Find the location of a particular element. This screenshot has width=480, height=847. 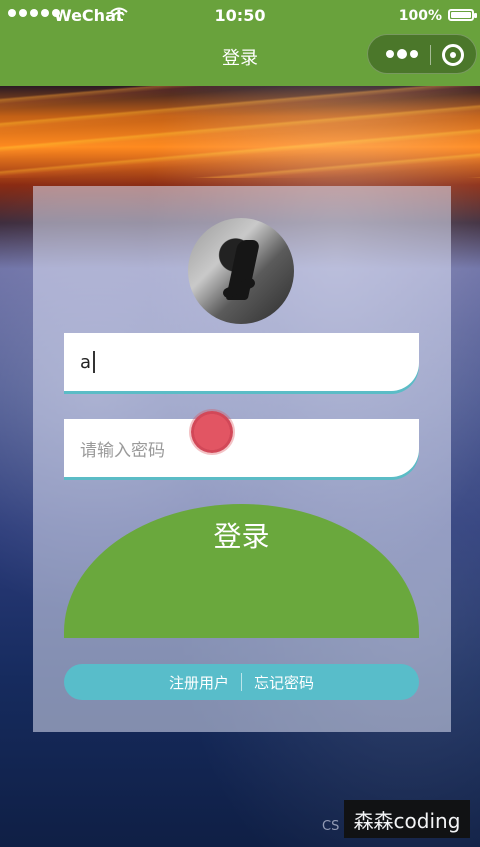

password-placeholder: 请输入密码 is located at coordinates (122, 450).